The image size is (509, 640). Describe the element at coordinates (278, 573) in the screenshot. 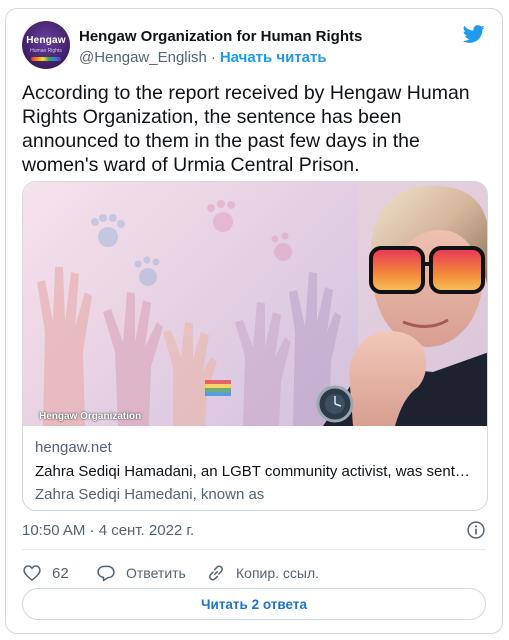

I see `copy-link-label: Копир. ссыл.` at that location.